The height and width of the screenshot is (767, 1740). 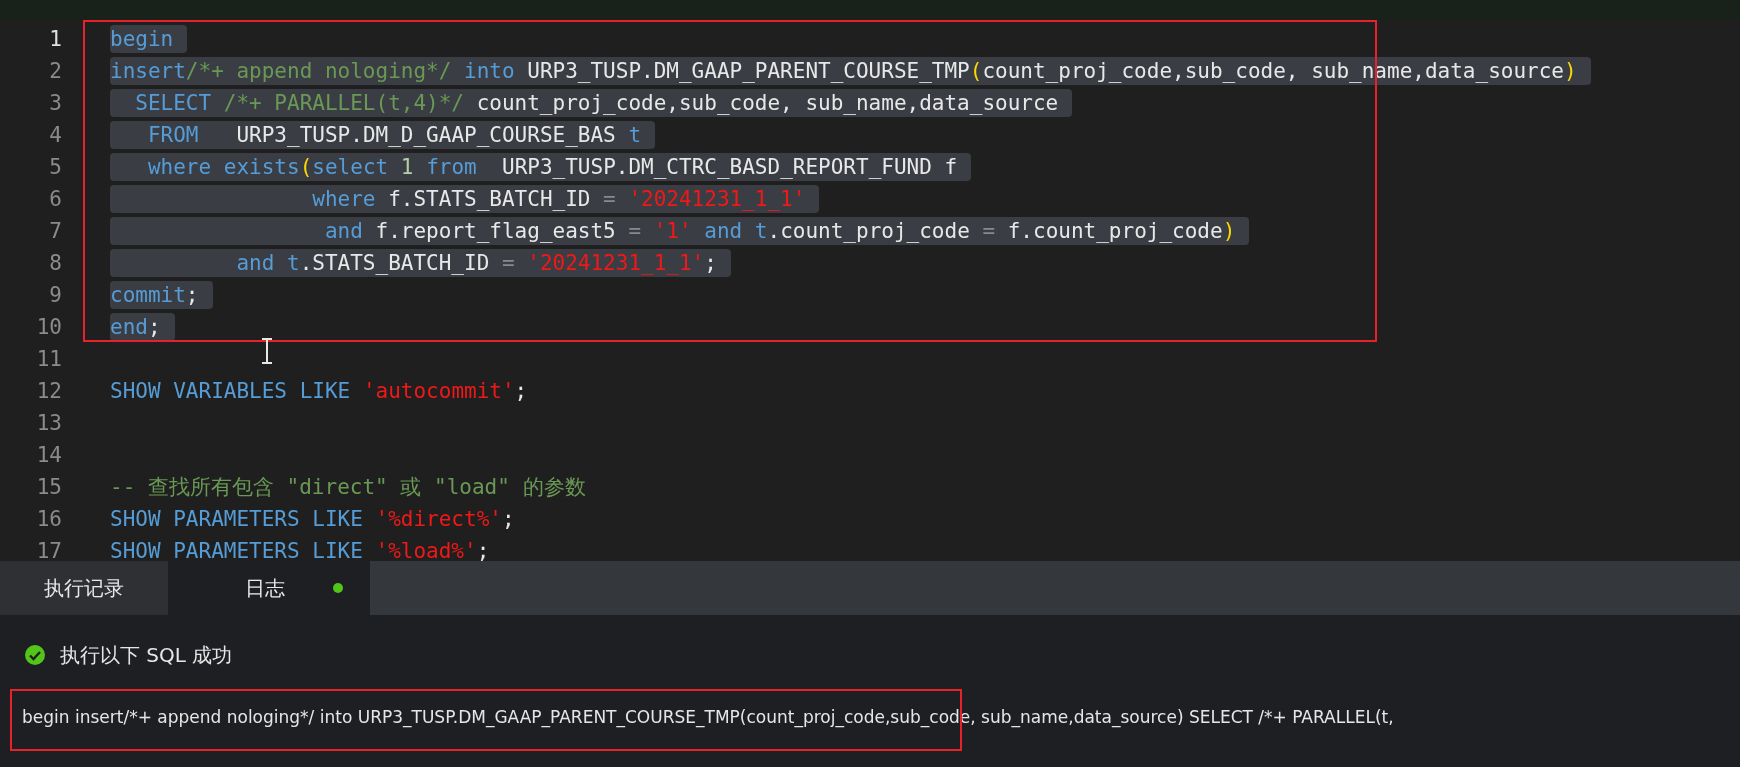 I want to click on line-number: 4, so click(x=55, y=135).